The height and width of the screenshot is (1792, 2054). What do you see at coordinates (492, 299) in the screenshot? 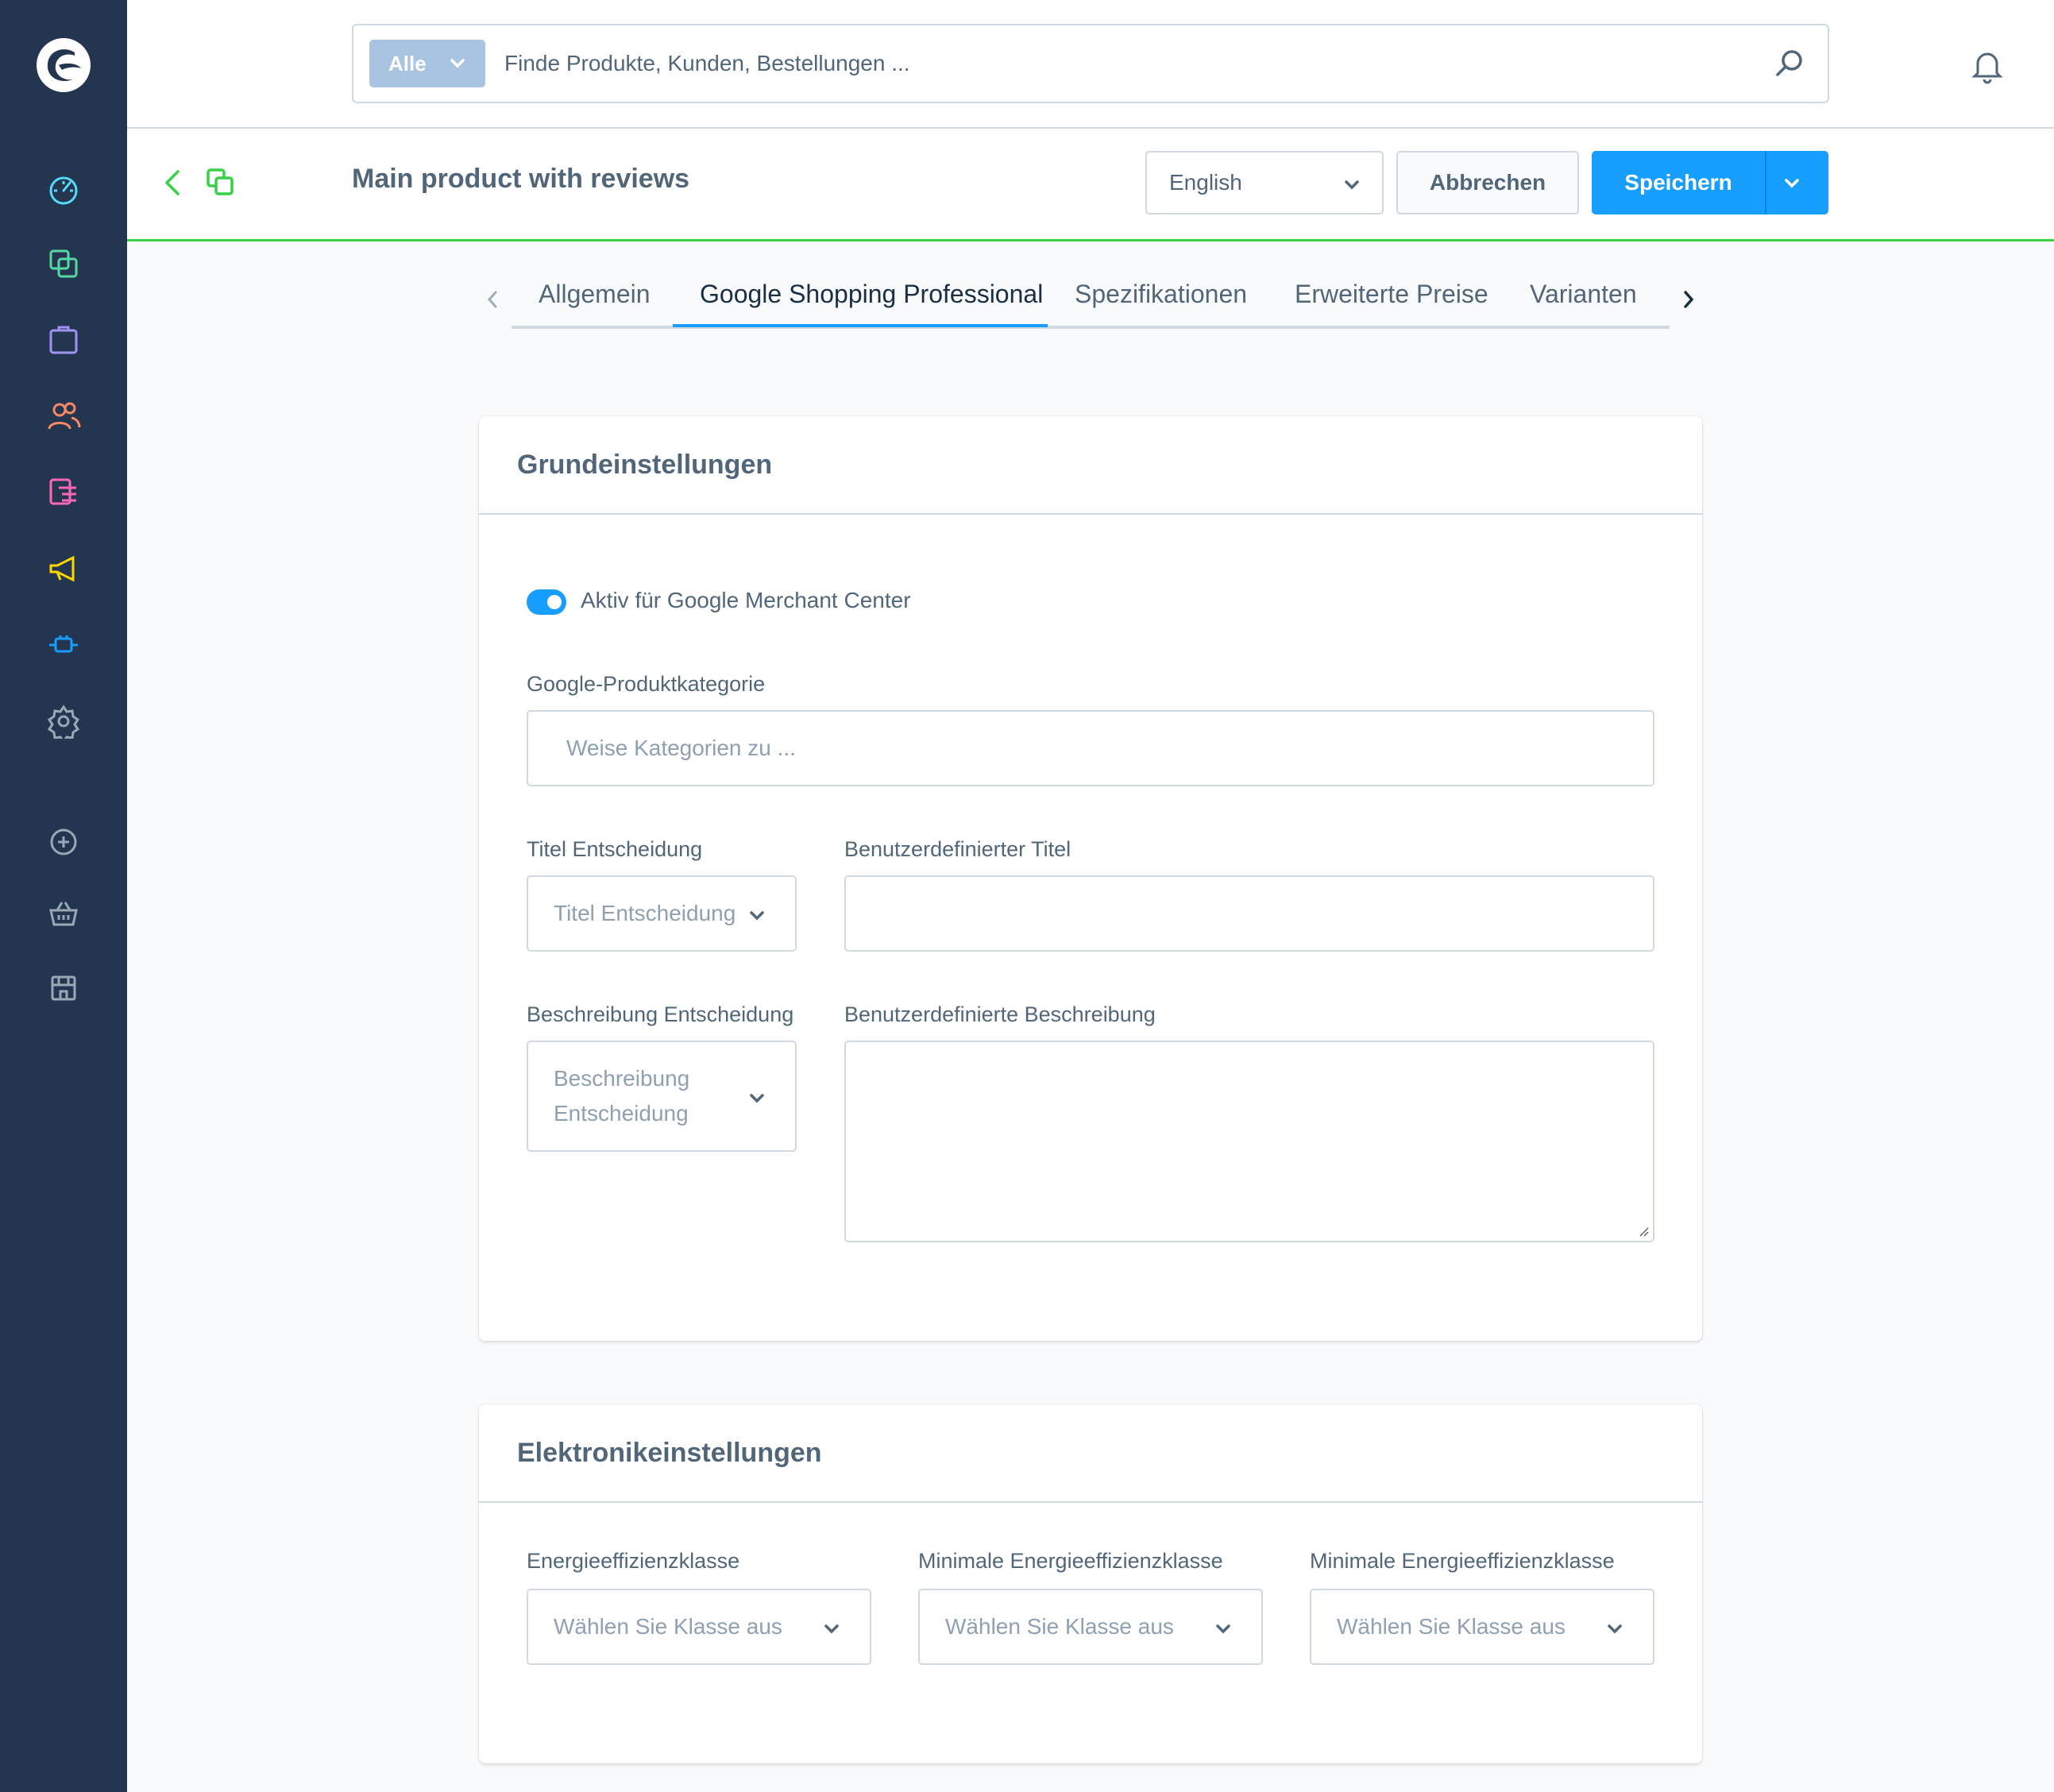
I see `tabs-scroll-left-icon` at bounding box center [492, 299].